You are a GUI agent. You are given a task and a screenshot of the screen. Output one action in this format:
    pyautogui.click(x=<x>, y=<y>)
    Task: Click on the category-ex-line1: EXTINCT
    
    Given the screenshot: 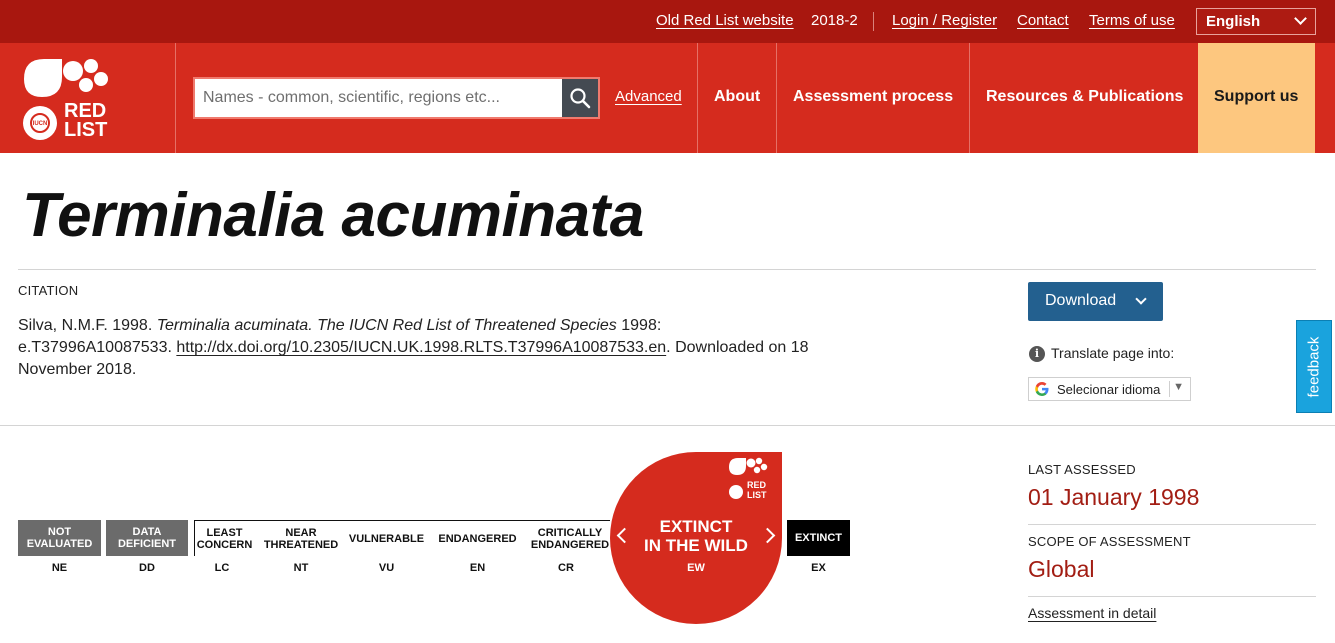 What is the action you would take?
    pyautogui.click(x=818, y=538)
    